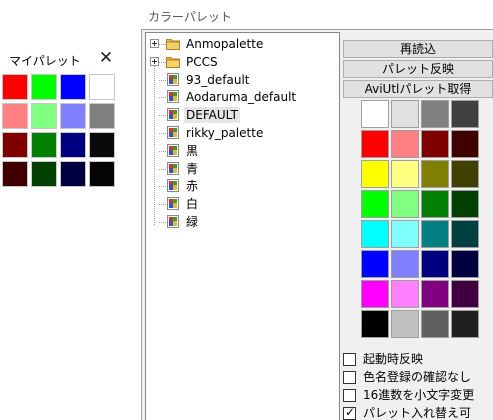 The width and height of the screenshot is (493, 420). I want to click on tree-item-label: 緑, so click(192, 222).